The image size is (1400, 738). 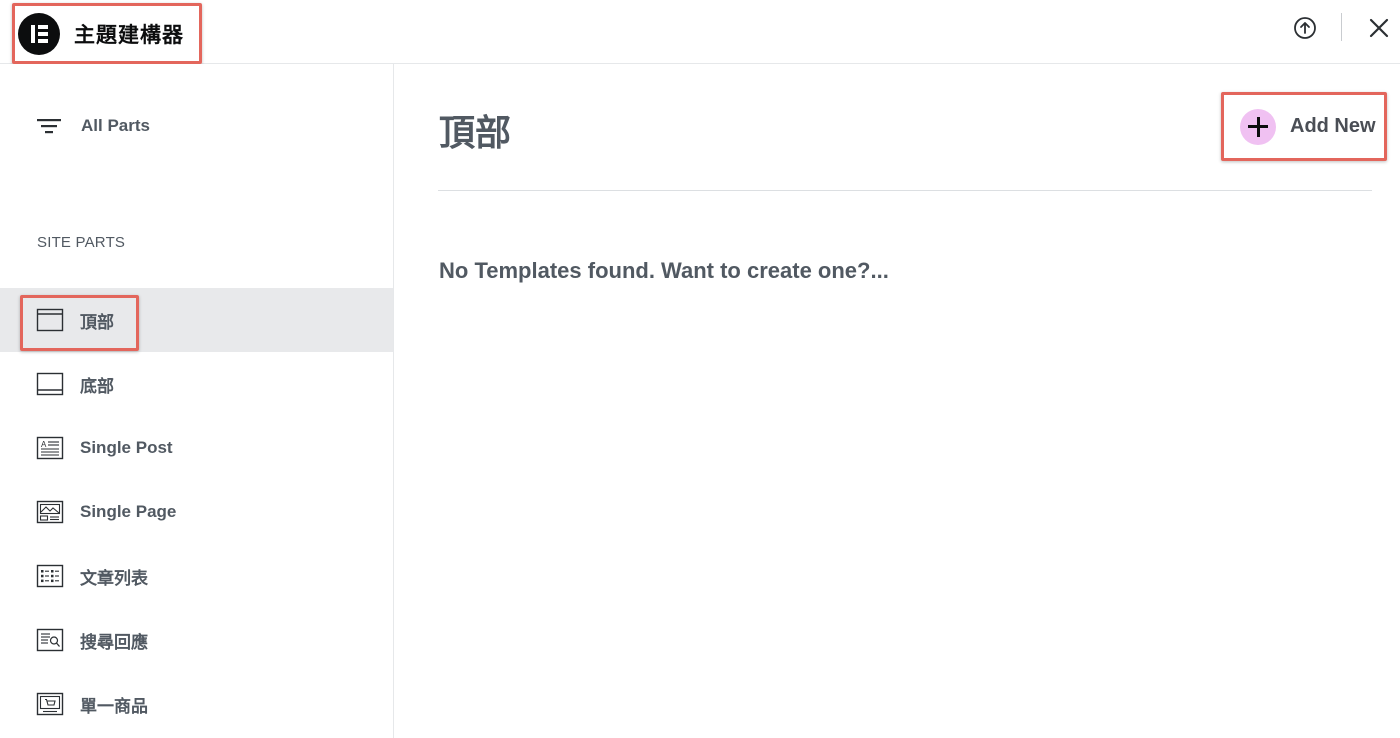 I want to click on site-parts-heading: SITE PARTS, so click(x=81, y=242).